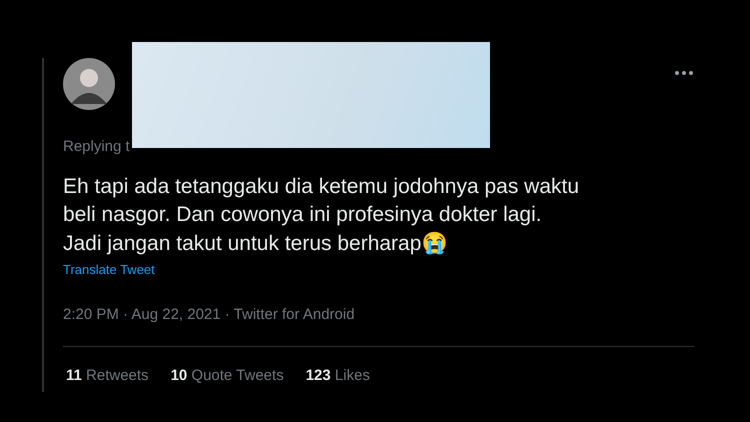 This screenshot has width=750, height=422. Describe the element at coordinates (109, 269) in the screenshot. I see `translate-link: Translate Tweet` at that location.